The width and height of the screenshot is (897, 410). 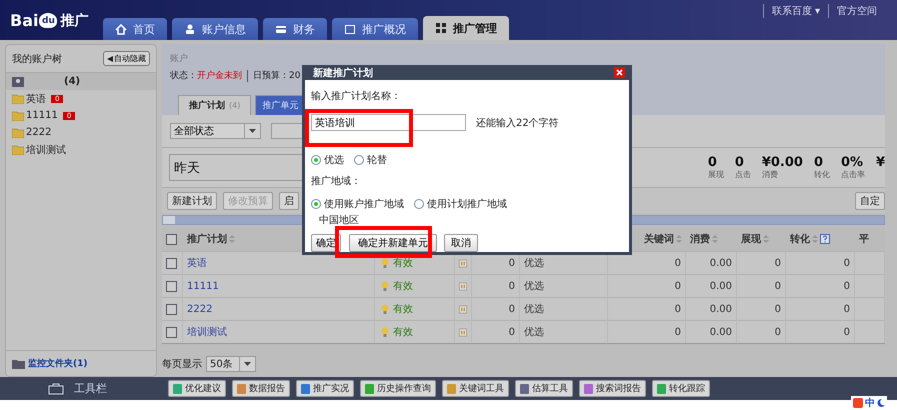 I want to click on toolbar-title: 工具栏, so click(x=91, y=388).